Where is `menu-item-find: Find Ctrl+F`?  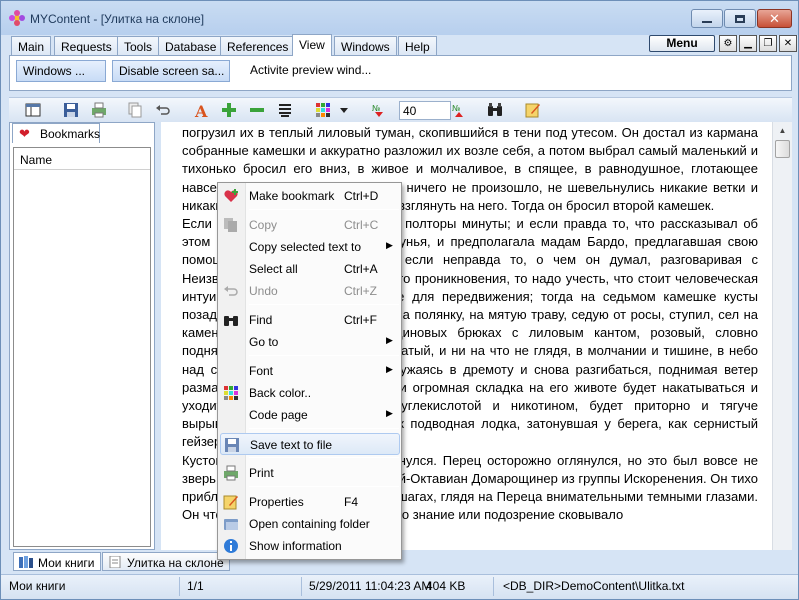 menu-item-find: Find Ctrl+F is located at coordinates (310, 320).